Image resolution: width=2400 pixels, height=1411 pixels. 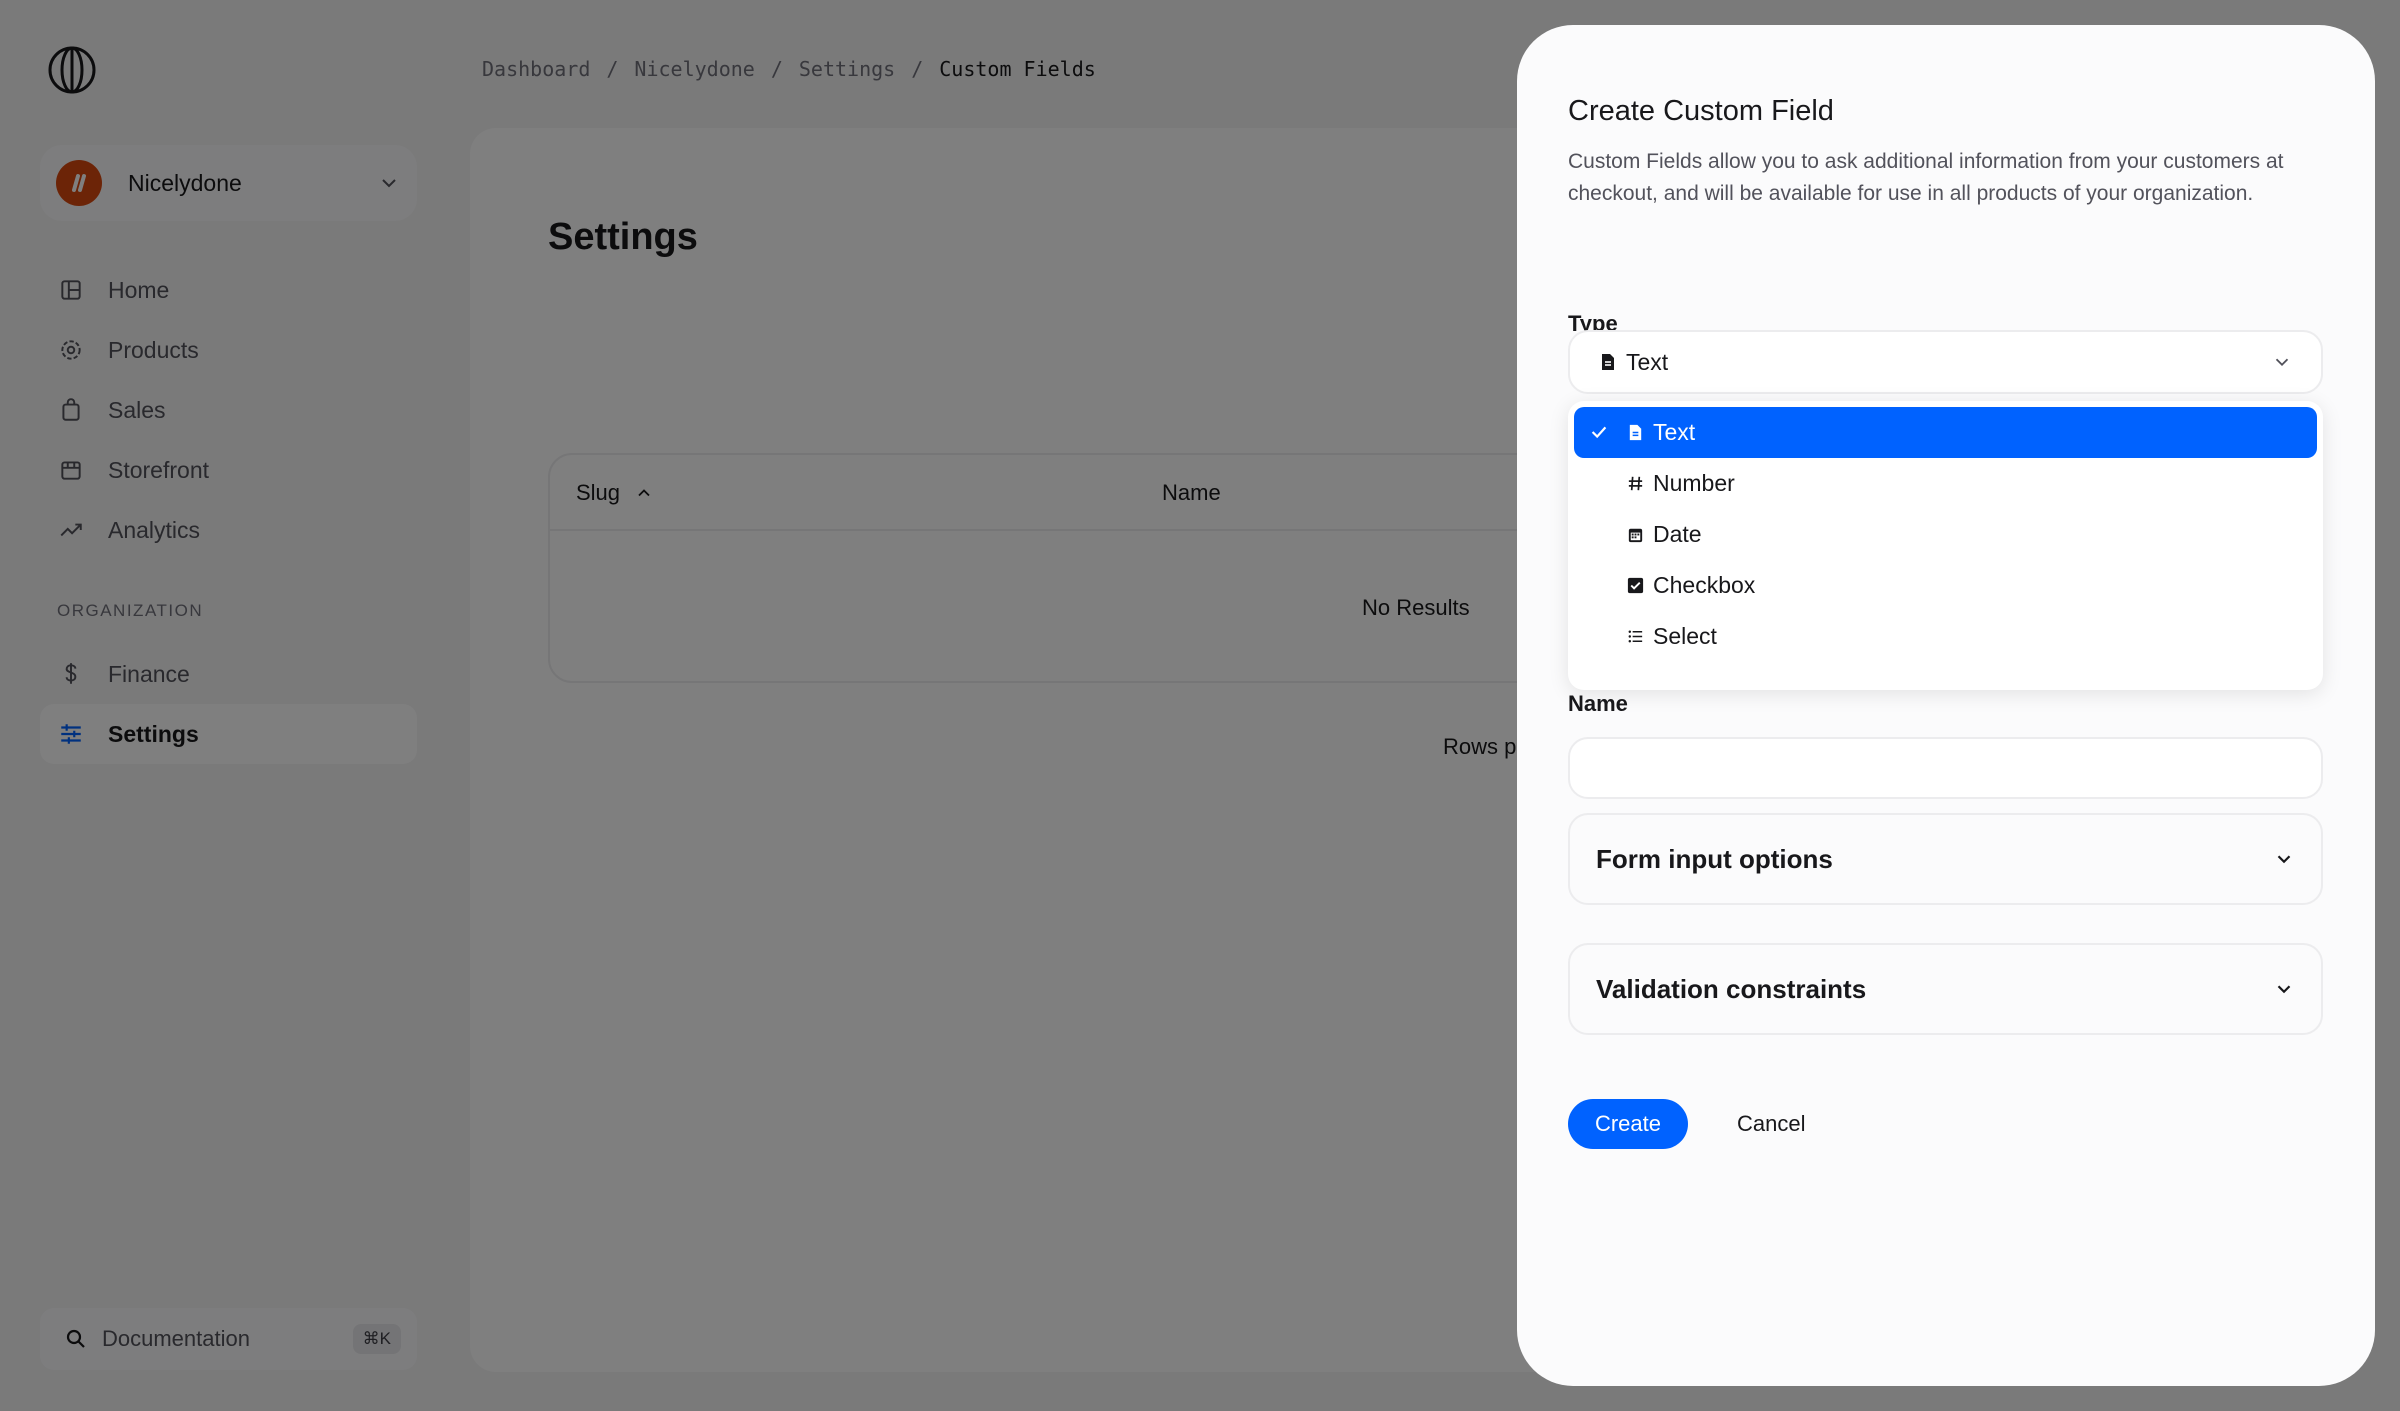 What do you see at coordinates (1704, 585) in the screenshot?
I see `option-label: Checkbox` at bounding box center [1704, 585].